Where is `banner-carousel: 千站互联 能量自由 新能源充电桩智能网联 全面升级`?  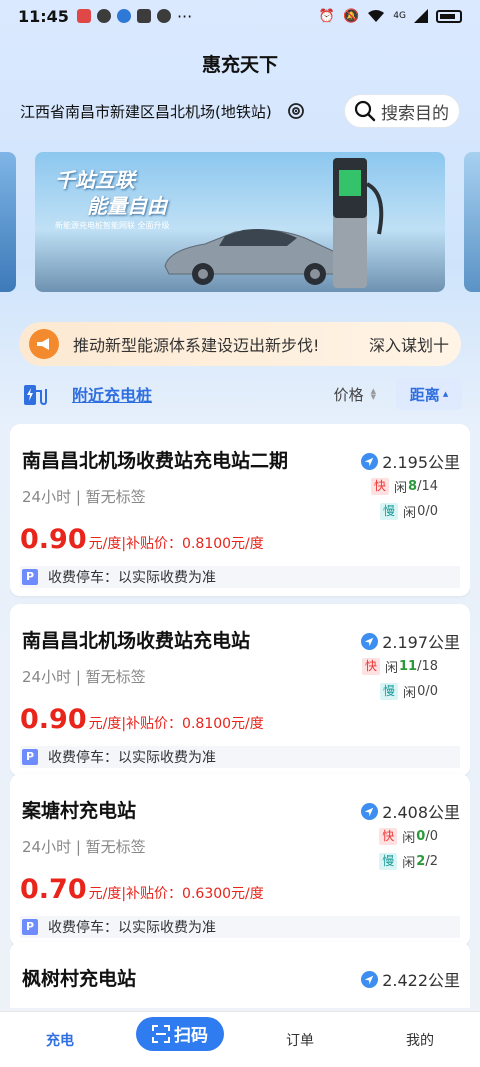
banner-carousel: 千站互联 能量自由 新能源充电桩智能网联 全面升级 is located at coordinates (240, 222).